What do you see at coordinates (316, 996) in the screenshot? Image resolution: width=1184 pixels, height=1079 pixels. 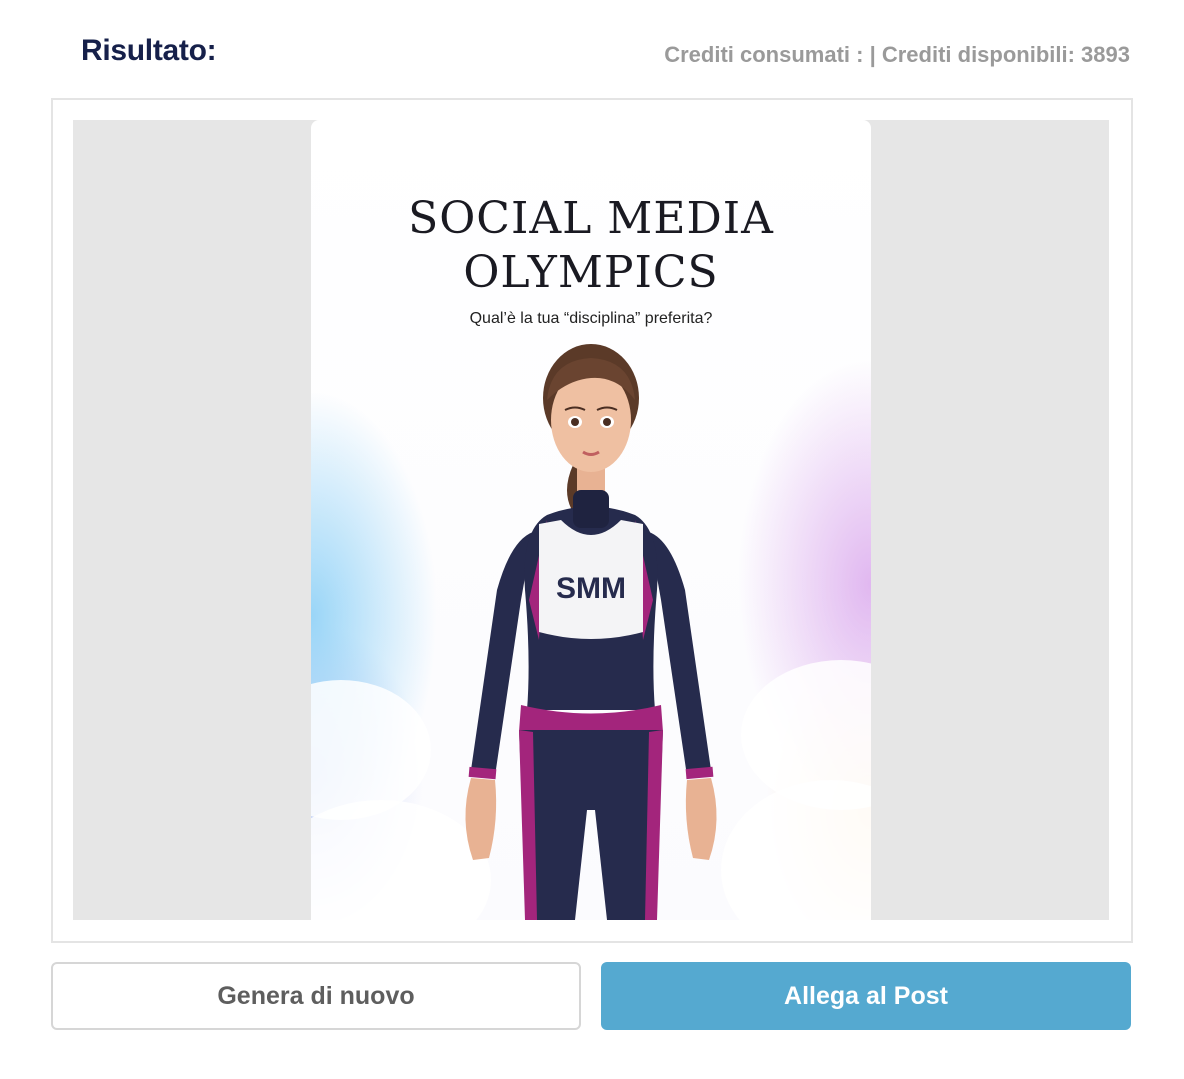 I see `regenerate-button: Genera di nuovo` at bounding box center [316, 996].